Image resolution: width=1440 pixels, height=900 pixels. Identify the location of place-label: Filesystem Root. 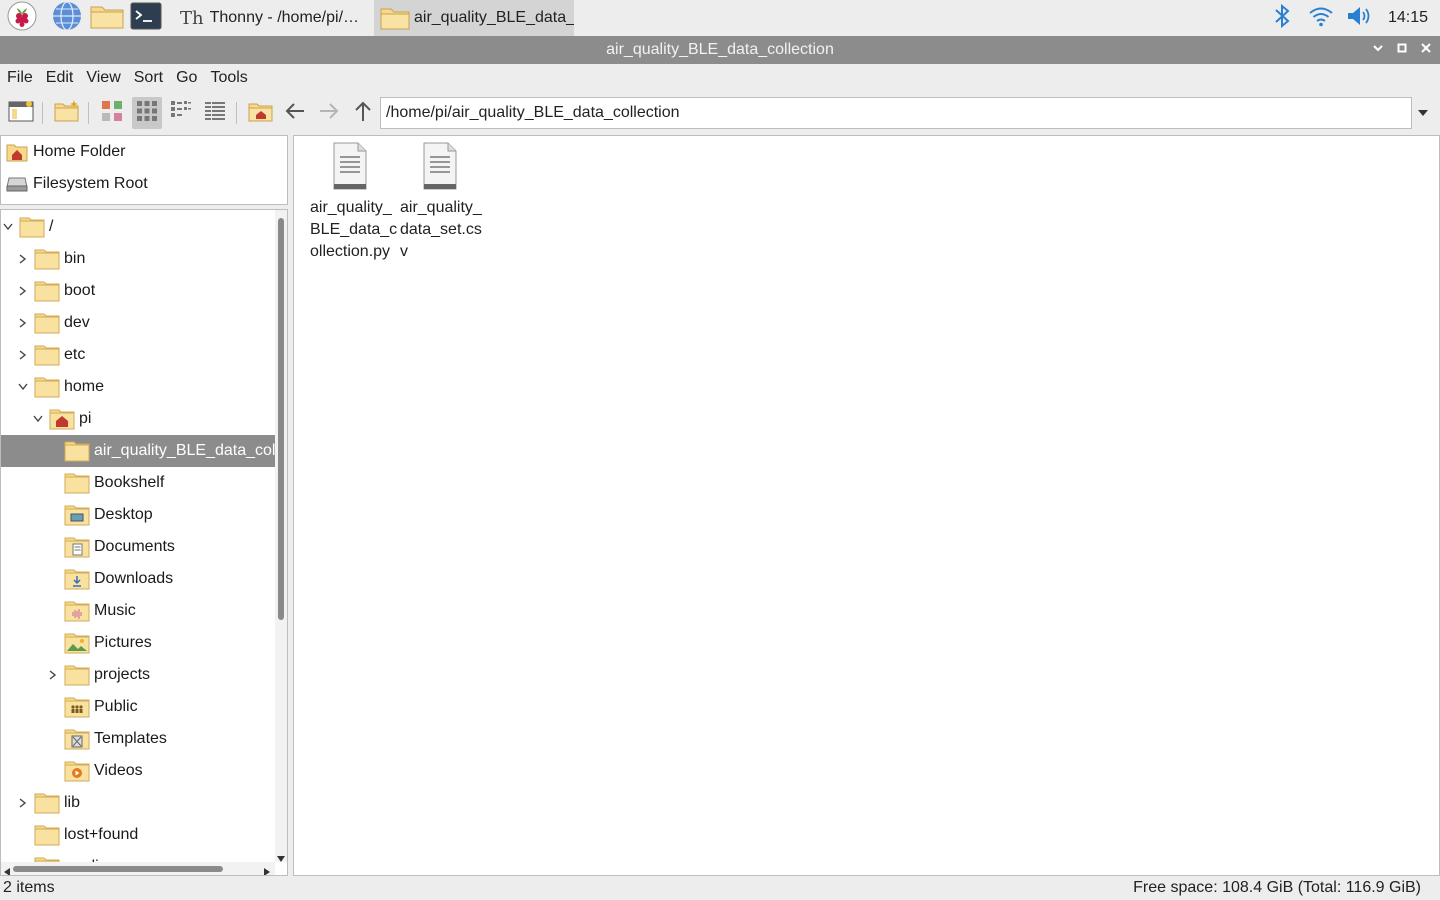
(90, 183).